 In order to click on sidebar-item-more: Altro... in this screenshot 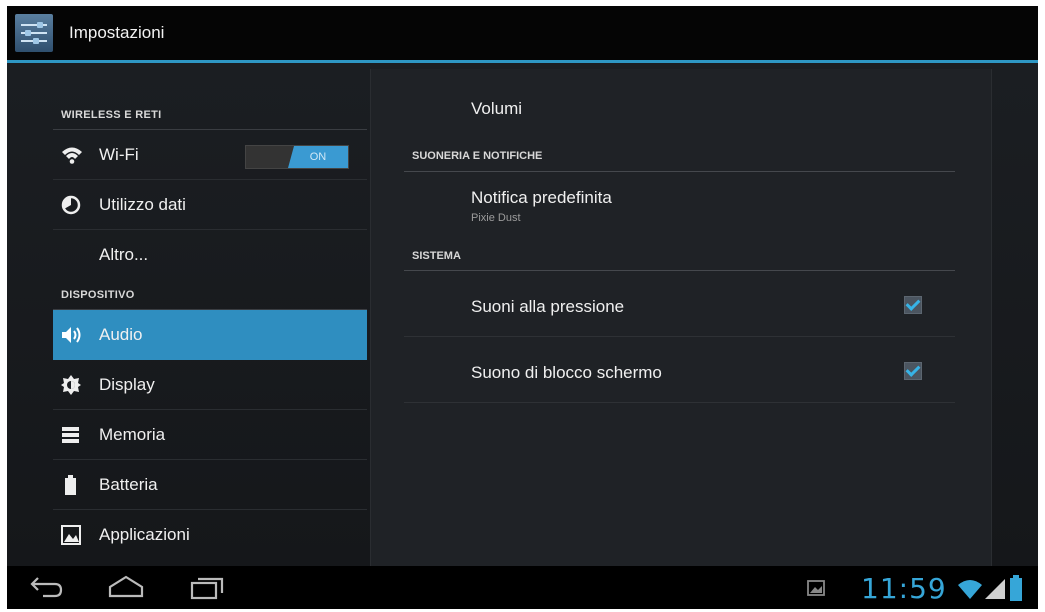, I will do `click(210, 255)`.